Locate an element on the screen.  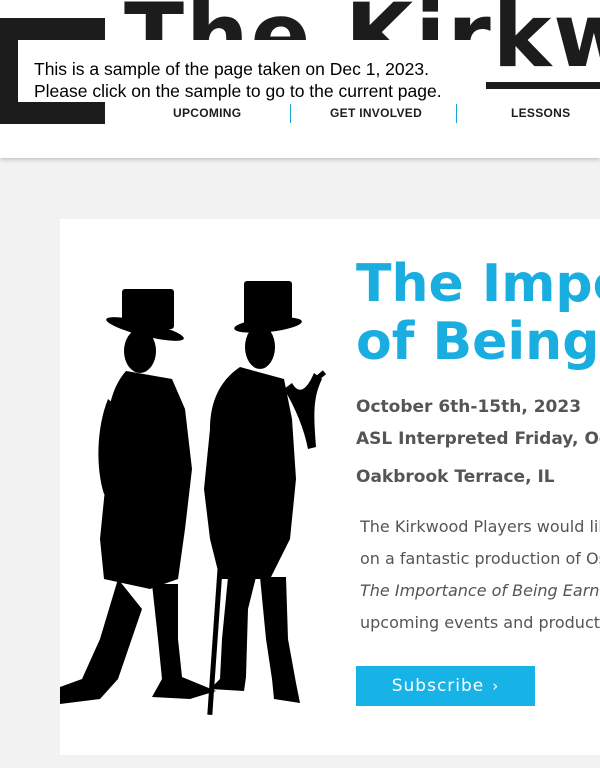
main-nav: UPCOMING GET INVOLVED LESSONS is located at coordinates (362, 114).